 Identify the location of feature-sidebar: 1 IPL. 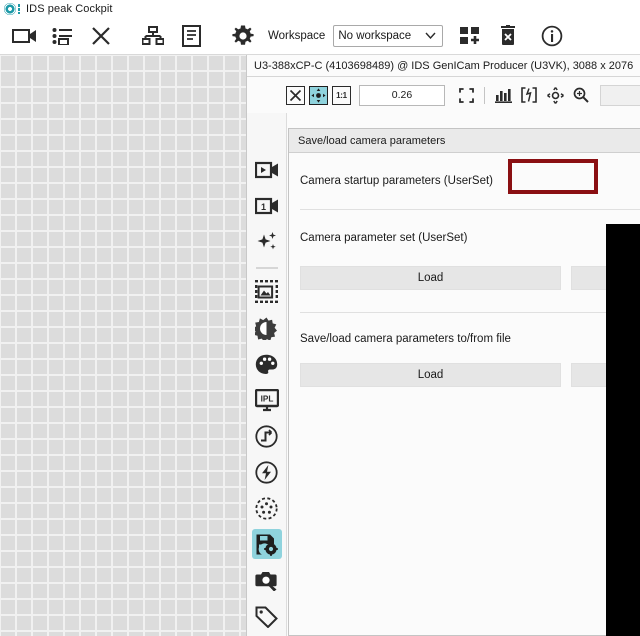
(267, 374).